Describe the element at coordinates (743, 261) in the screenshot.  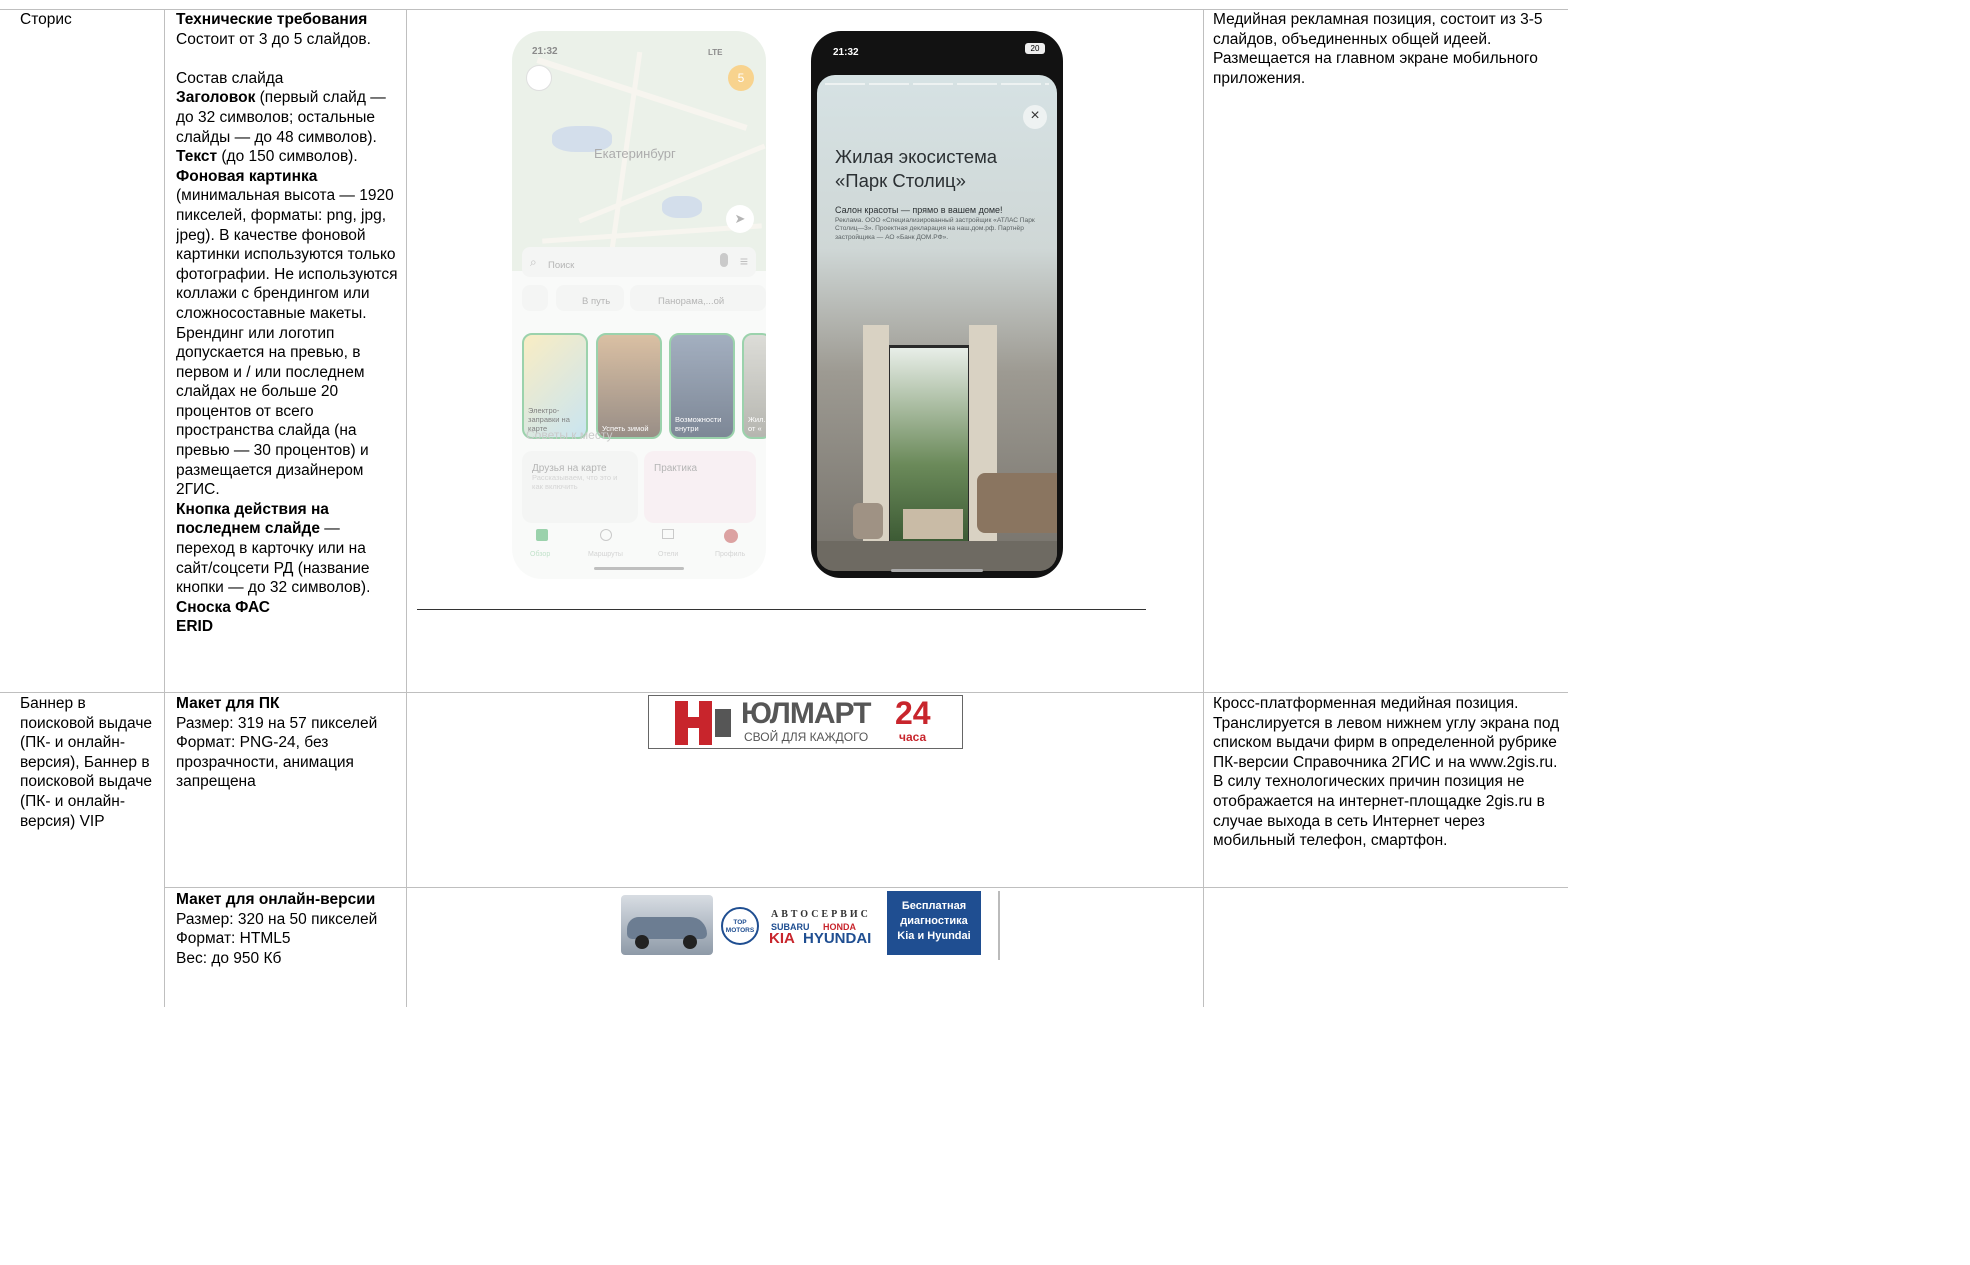
I see `menu-icon: ≡` at that location.